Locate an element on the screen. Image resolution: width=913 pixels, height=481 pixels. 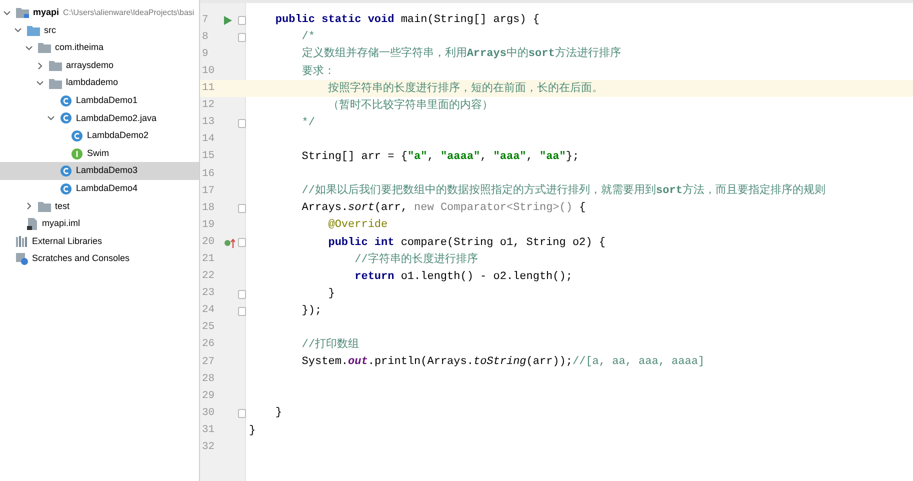
line-number: 7 is located at coordinates (205, 20).